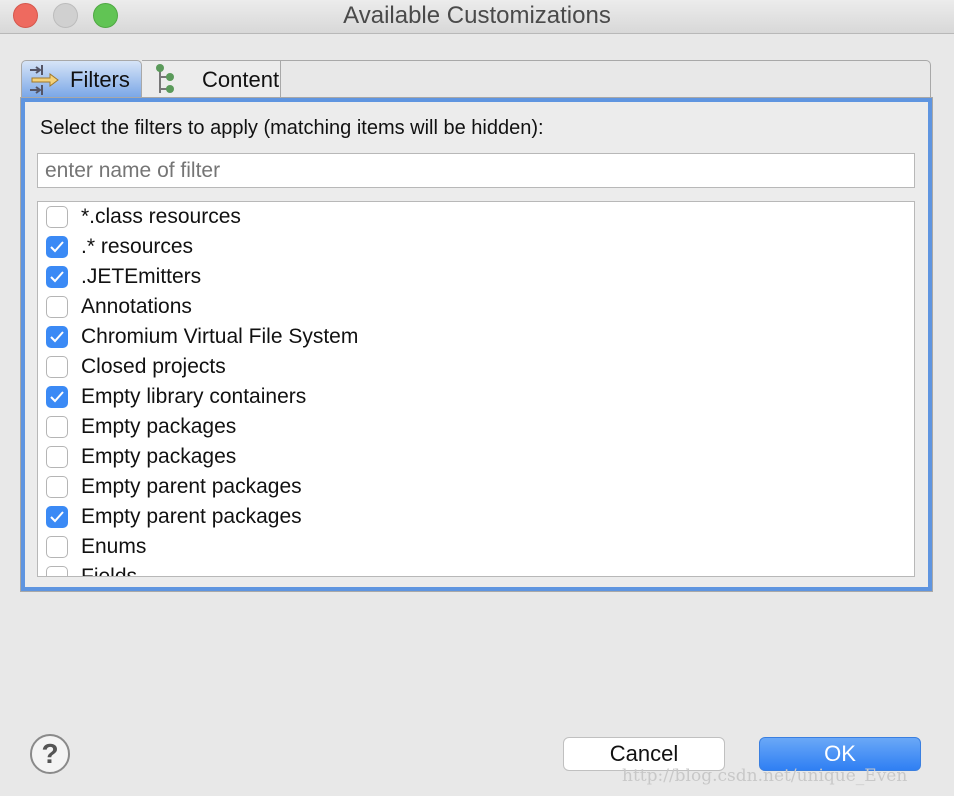 The image size is (954, 796). Describe the element at coordinates (44, 80) in the screenshot. I see `filter-arrows-icon` at that location.